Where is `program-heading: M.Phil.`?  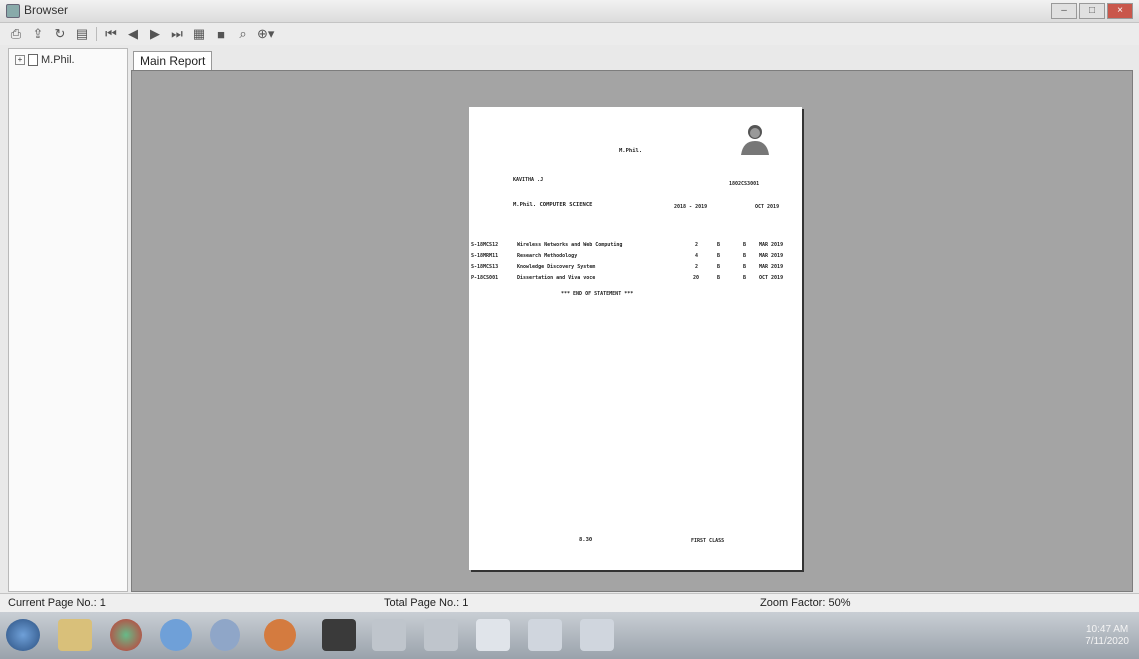 program-heading: M.Phil. is located at coordinates (631, 151).